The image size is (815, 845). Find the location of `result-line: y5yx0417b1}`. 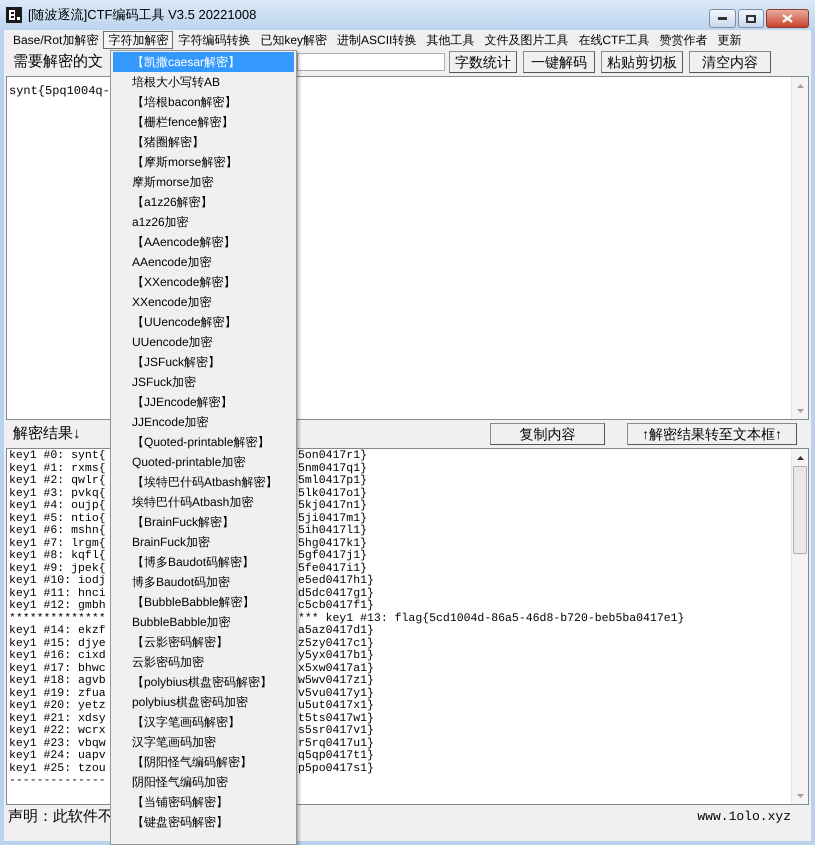

result-line: y5yx0417b1} is located at coordinates (336, 656).